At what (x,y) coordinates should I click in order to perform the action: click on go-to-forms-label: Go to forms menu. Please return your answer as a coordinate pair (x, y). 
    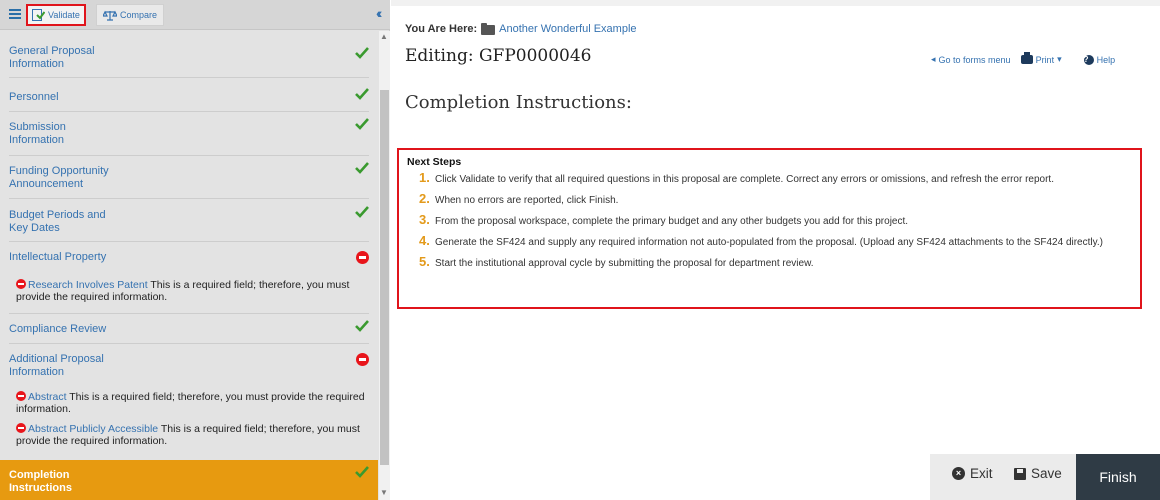
    Looking at the image, I should click on (974, 59).